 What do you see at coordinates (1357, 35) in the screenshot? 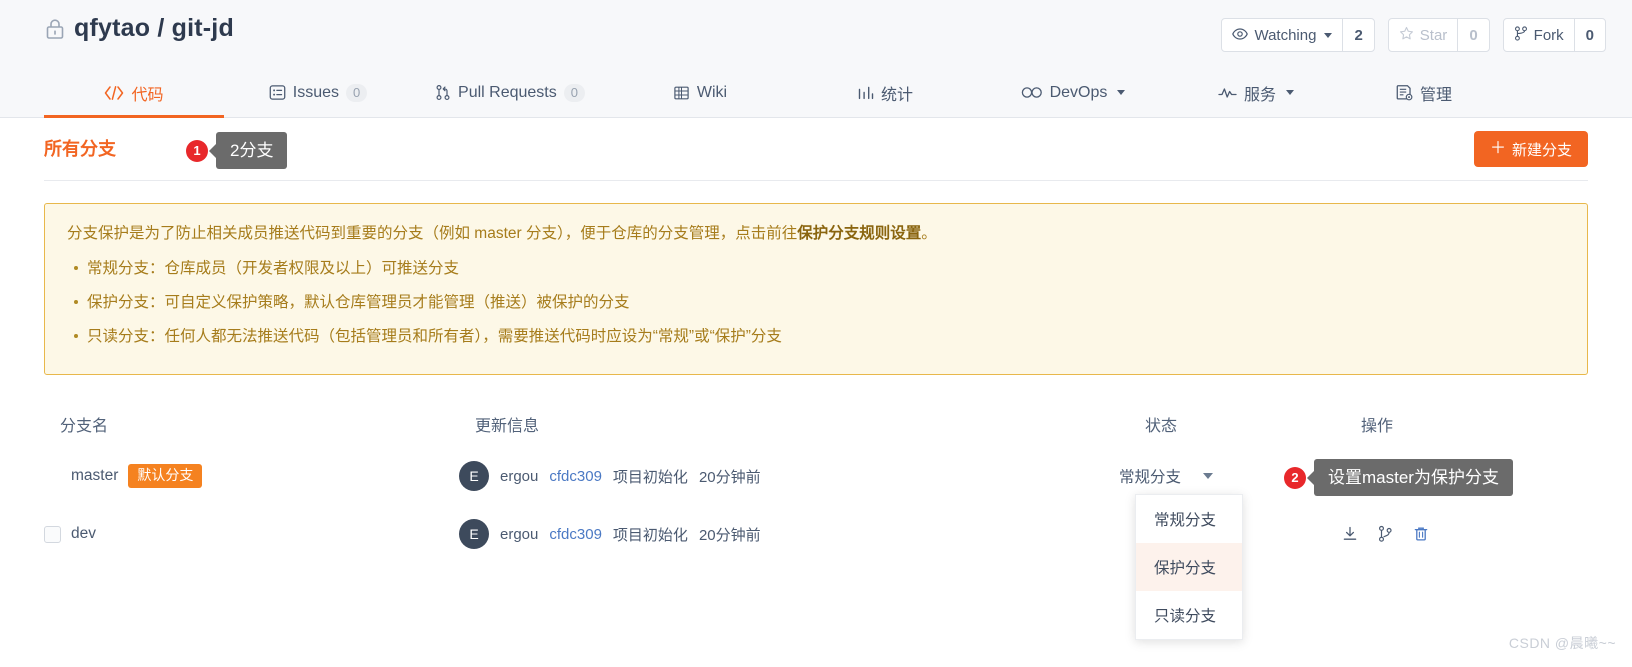
I see `watch-count: 2` at bounding box center [1357, 35].